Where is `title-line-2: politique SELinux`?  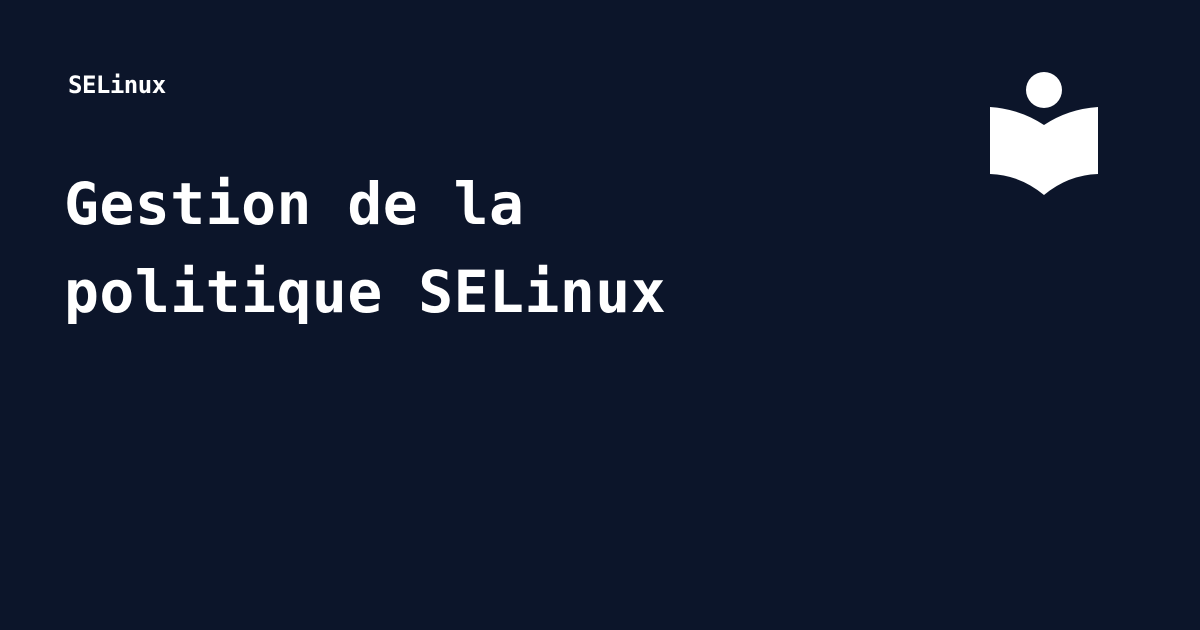
title-line-2: politique SELinux is located at coordinates (365, 292).